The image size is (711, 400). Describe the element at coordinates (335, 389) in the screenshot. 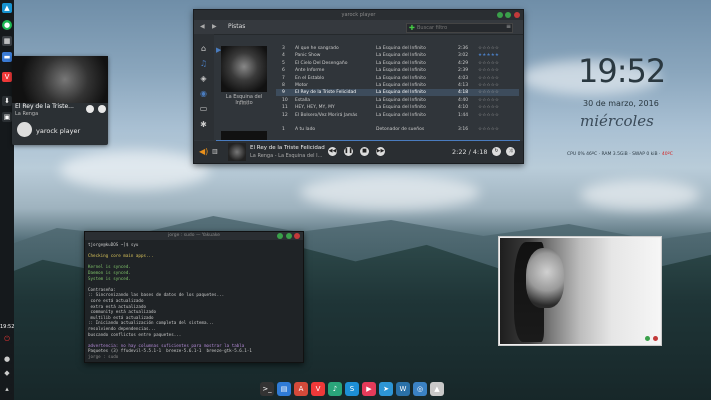

I see `music-icon: ♪` at that location.